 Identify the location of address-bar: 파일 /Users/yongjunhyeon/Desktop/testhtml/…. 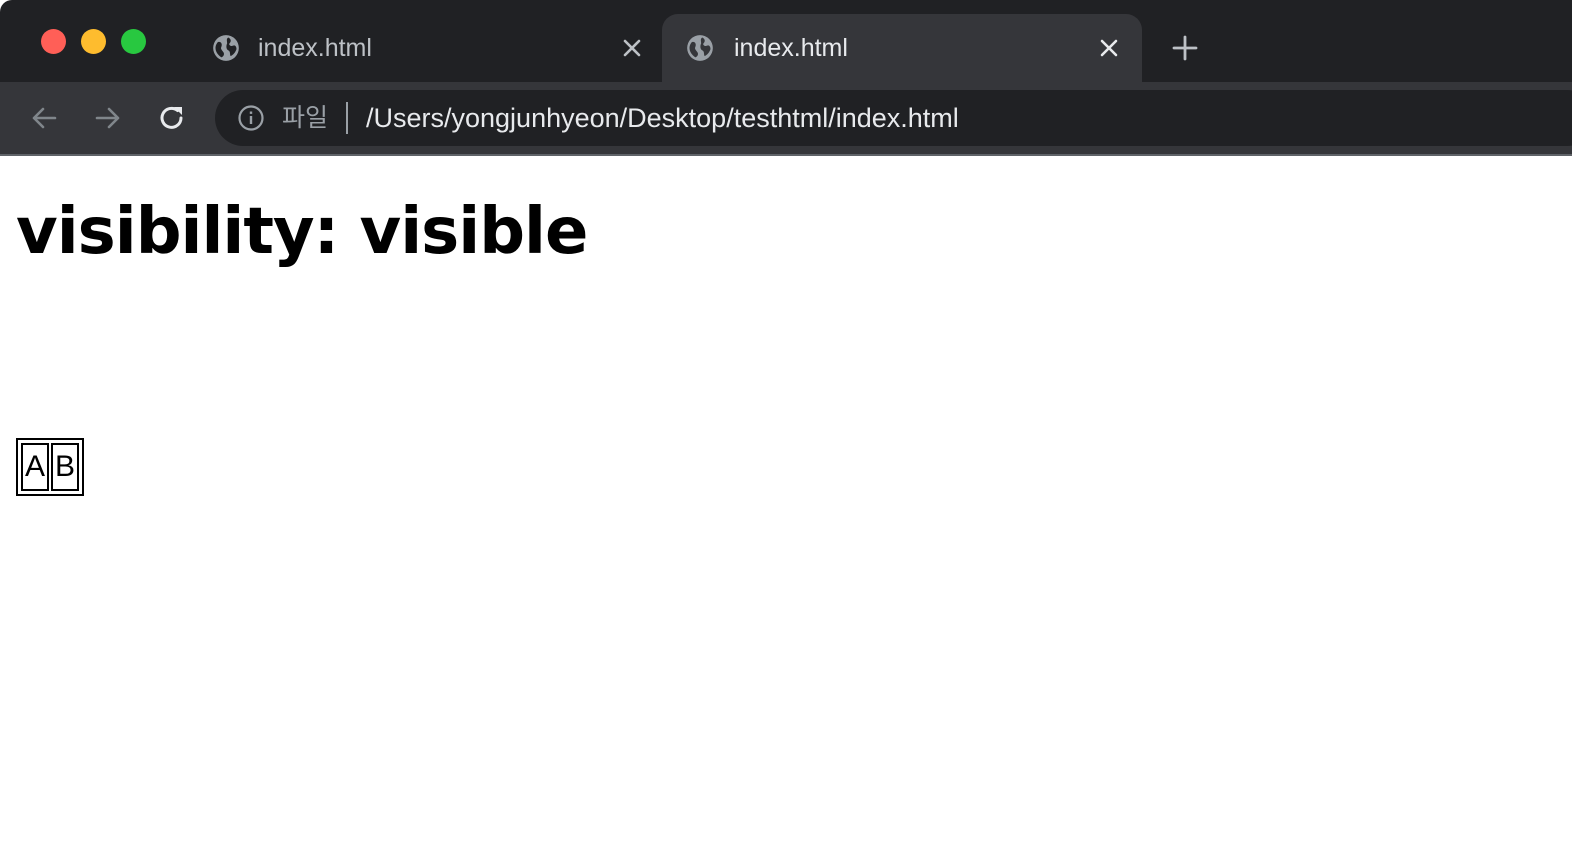
(893, 118).